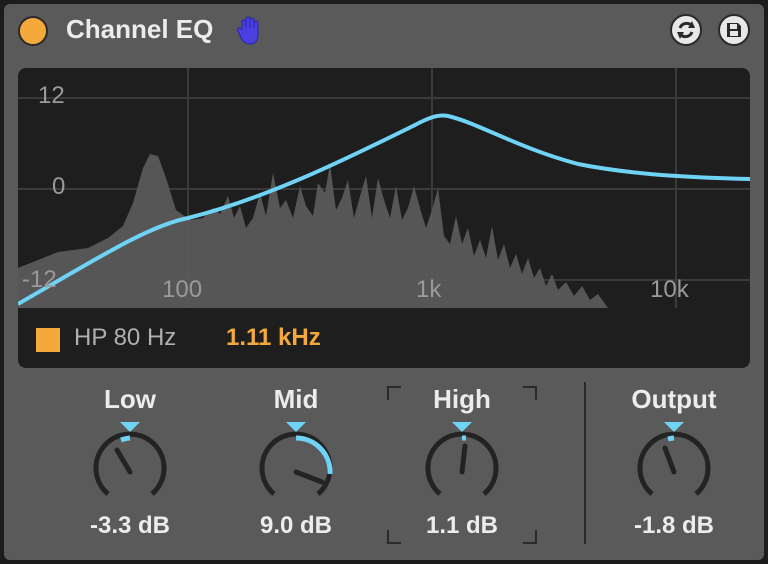 The height and width of the screenshot is (564, 768). Describe the element at coordinates (429, 289) in the screenshot. I see `x-tick-1k: 1k` at that location.